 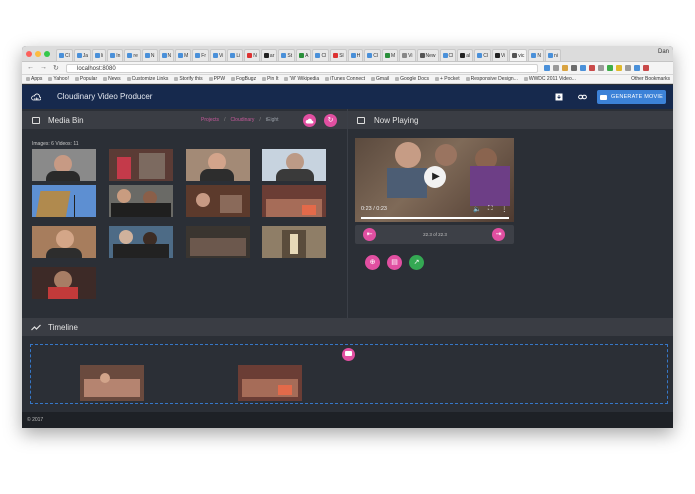 What do you see at coordinates (477, 209) in the screenshot?
I see `volume-icon: 🔈` at bounding box center [477, 209].